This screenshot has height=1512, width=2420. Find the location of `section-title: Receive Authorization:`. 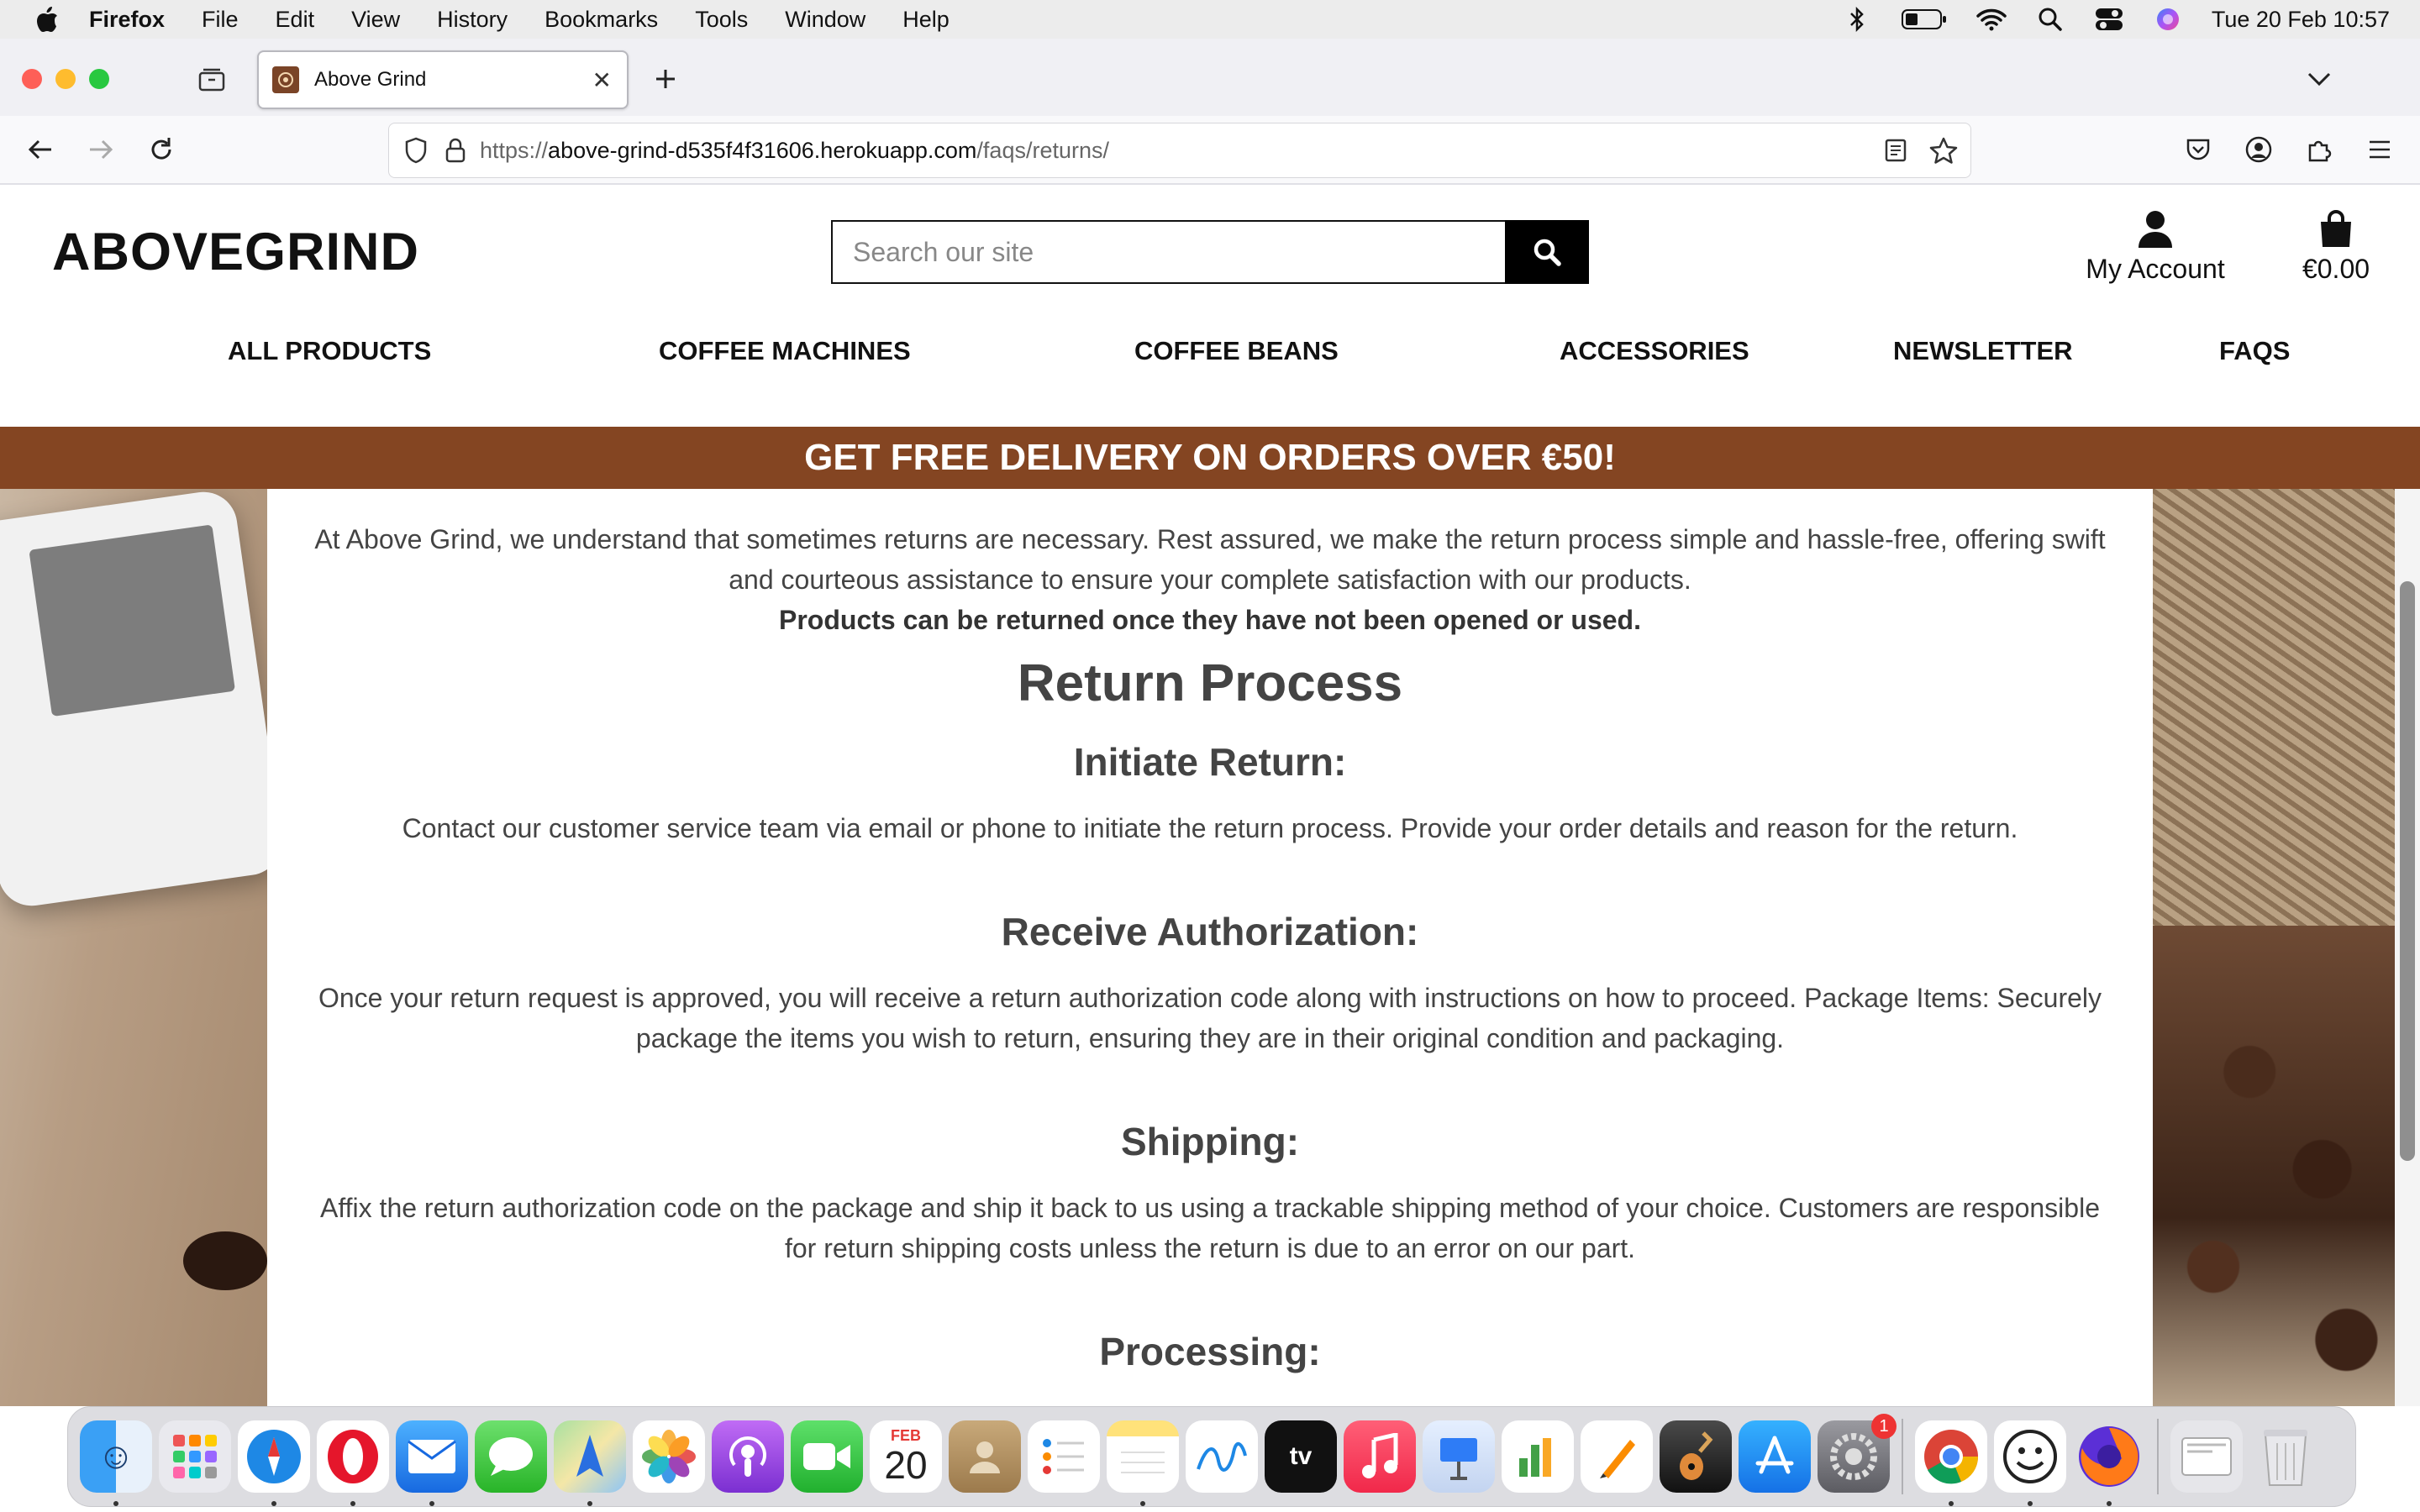

section-title: Receive Authorization: is located at coordinates (1210, 931).